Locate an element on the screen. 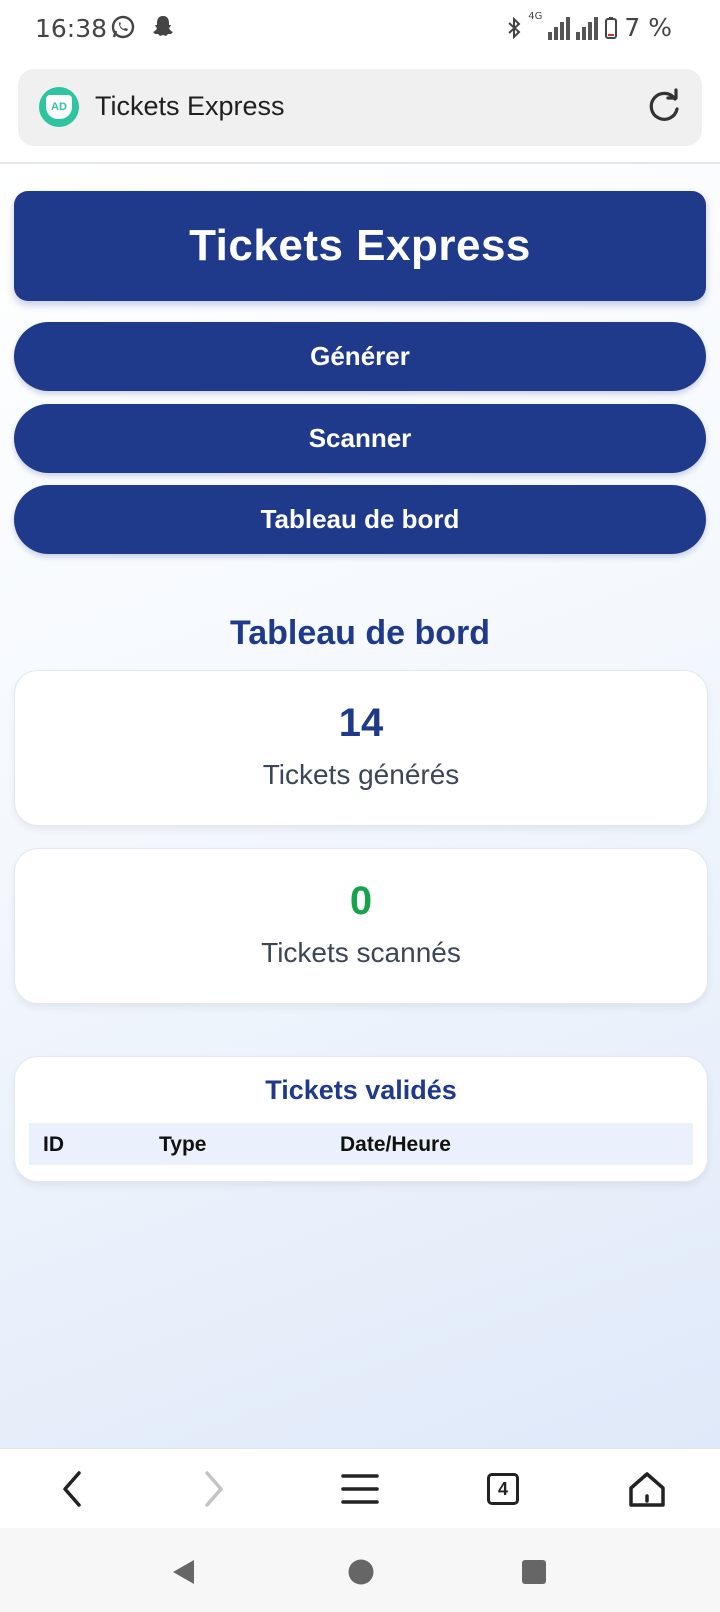  address-bar: AD Tickets Express is located at coordinates (360, 107).